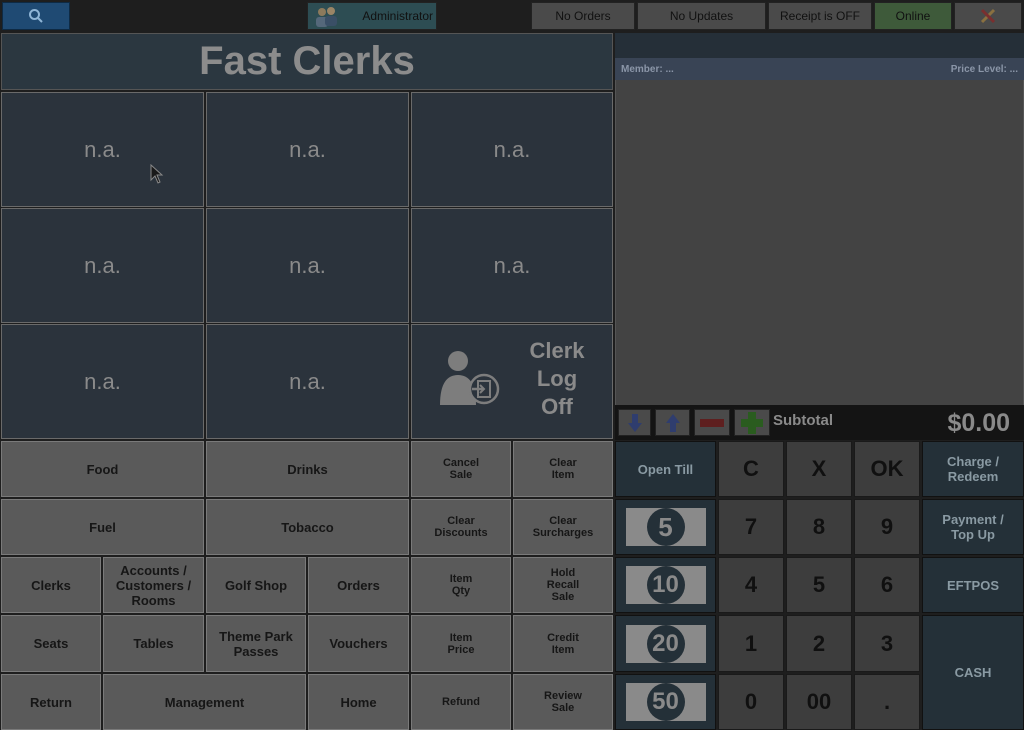 The image size is (1024, 730). What do you see at coordinates (563, 643) in the screenshot?
I see `credit-item-button: Credit Item` at bounding box center [563, 643].